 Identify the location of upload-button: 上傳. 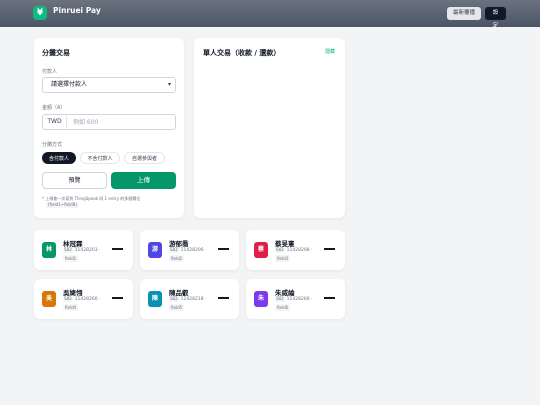
(143, 180).